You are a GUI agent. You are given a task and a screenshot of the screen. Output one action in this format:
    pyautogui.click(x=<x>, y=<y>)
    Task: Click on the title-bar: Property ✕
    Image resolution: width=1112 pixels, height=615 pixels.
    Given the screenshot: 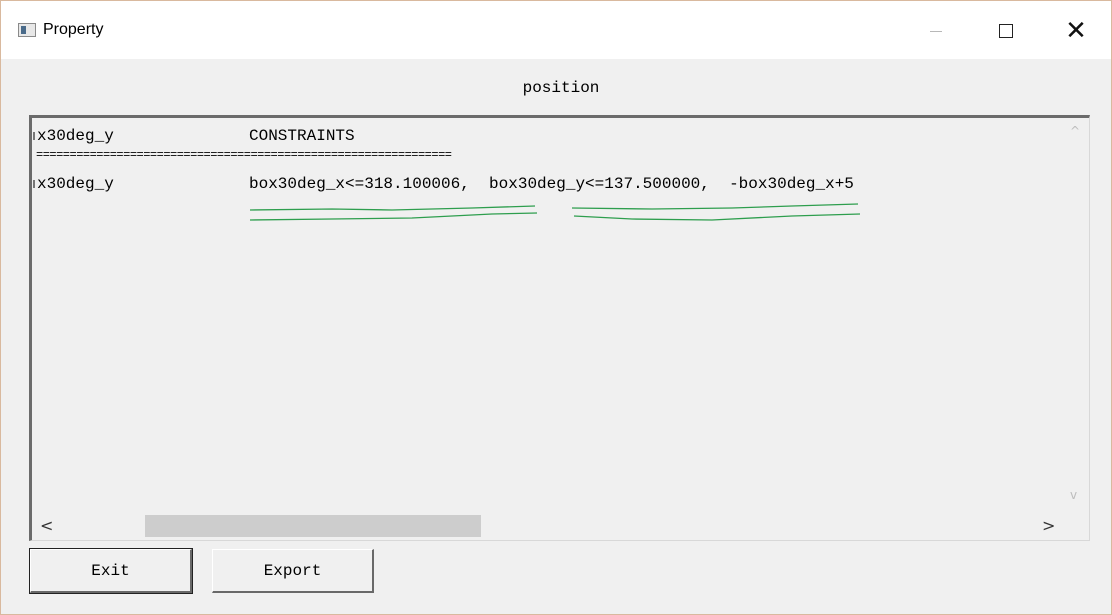 What is the action you would take?
    pyautogui.click(x=556, y=30)
    